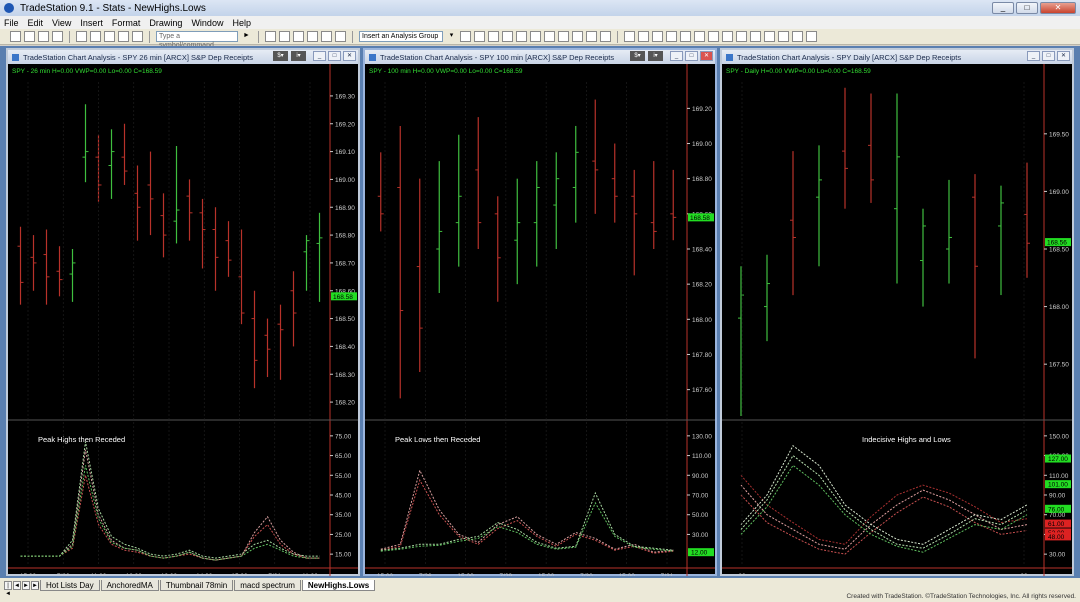 This screenshot has width=1080, height=602. Describe the element at coordinates (246, 36) in the screenshot. I see `go-arrow-icon: ►` at that location.